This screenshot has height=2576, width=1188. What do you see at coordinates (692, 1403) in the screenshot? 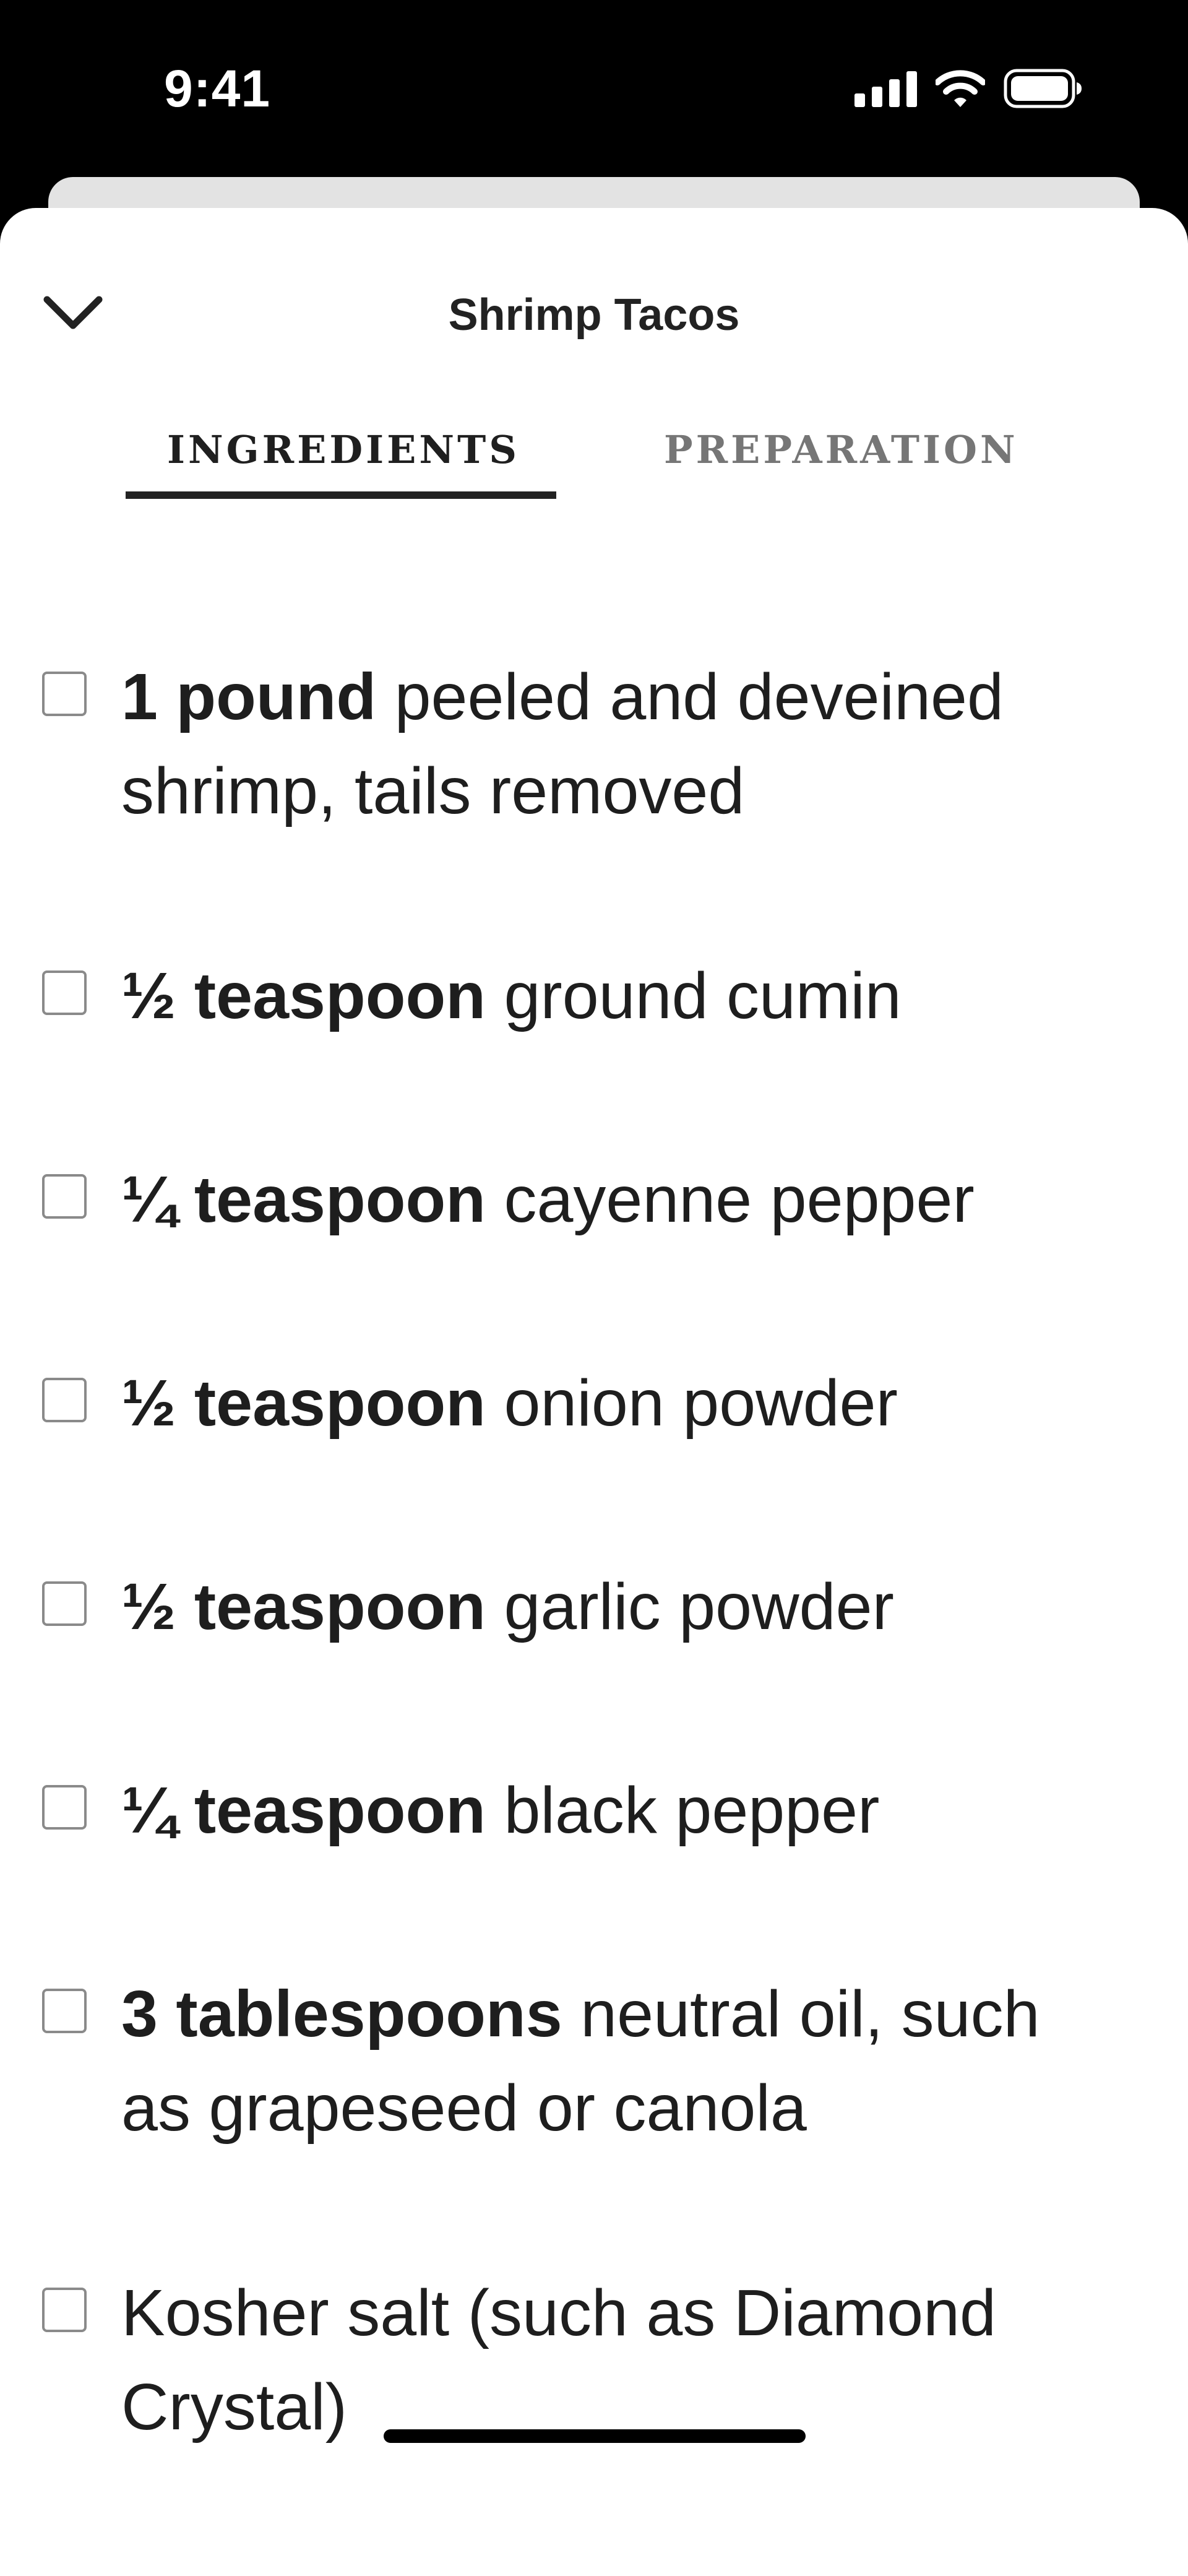
I see `ingredient-name: onion powder` at bounding box center [692, 1403].